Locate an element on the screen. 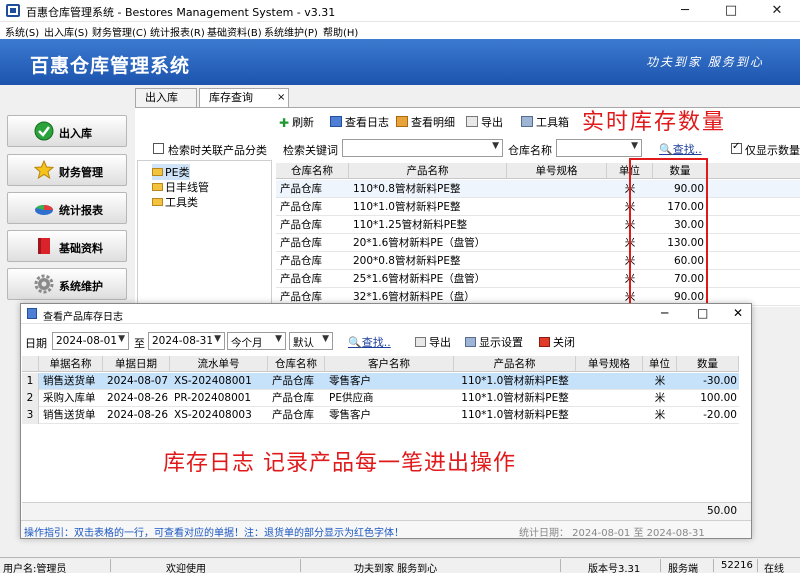  folder-icon is located at coordinates (157, 172).